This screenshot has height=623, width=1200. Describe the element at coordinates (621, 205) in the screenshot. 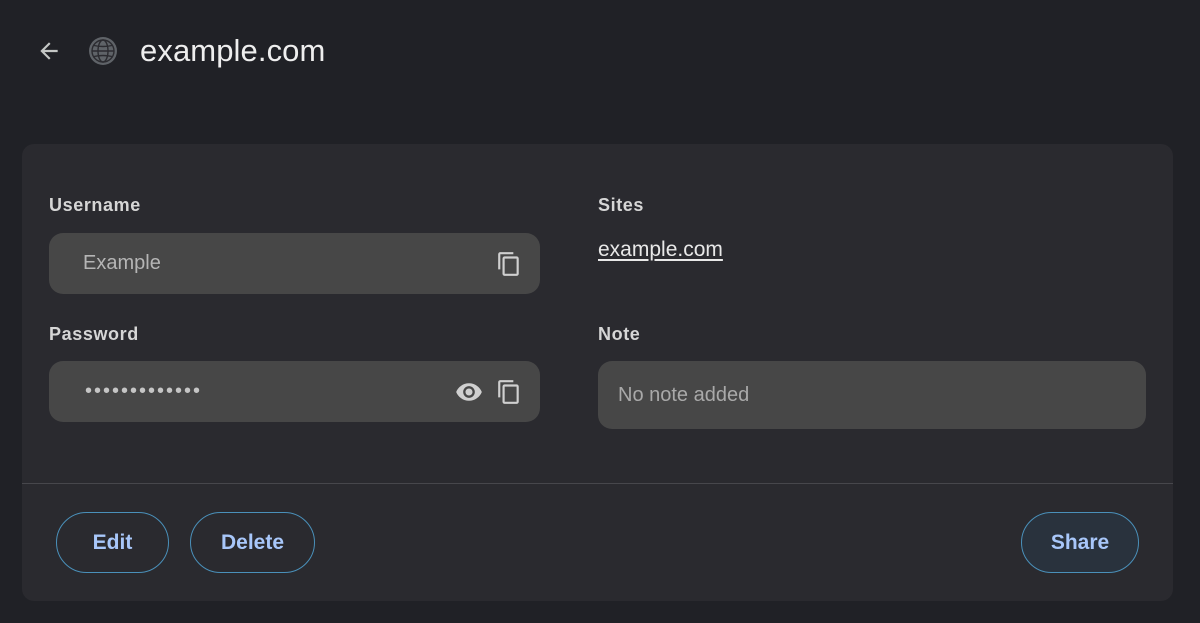

I see `sites-label: Sites` at that location.